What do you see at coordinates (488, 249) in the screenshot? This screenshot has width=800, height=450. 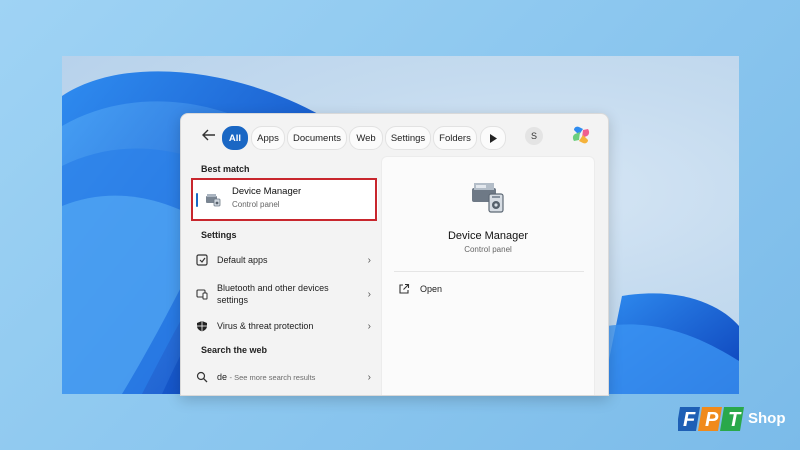 I see `preview-subtitle: Control panel` at bounding box center [488, 249].